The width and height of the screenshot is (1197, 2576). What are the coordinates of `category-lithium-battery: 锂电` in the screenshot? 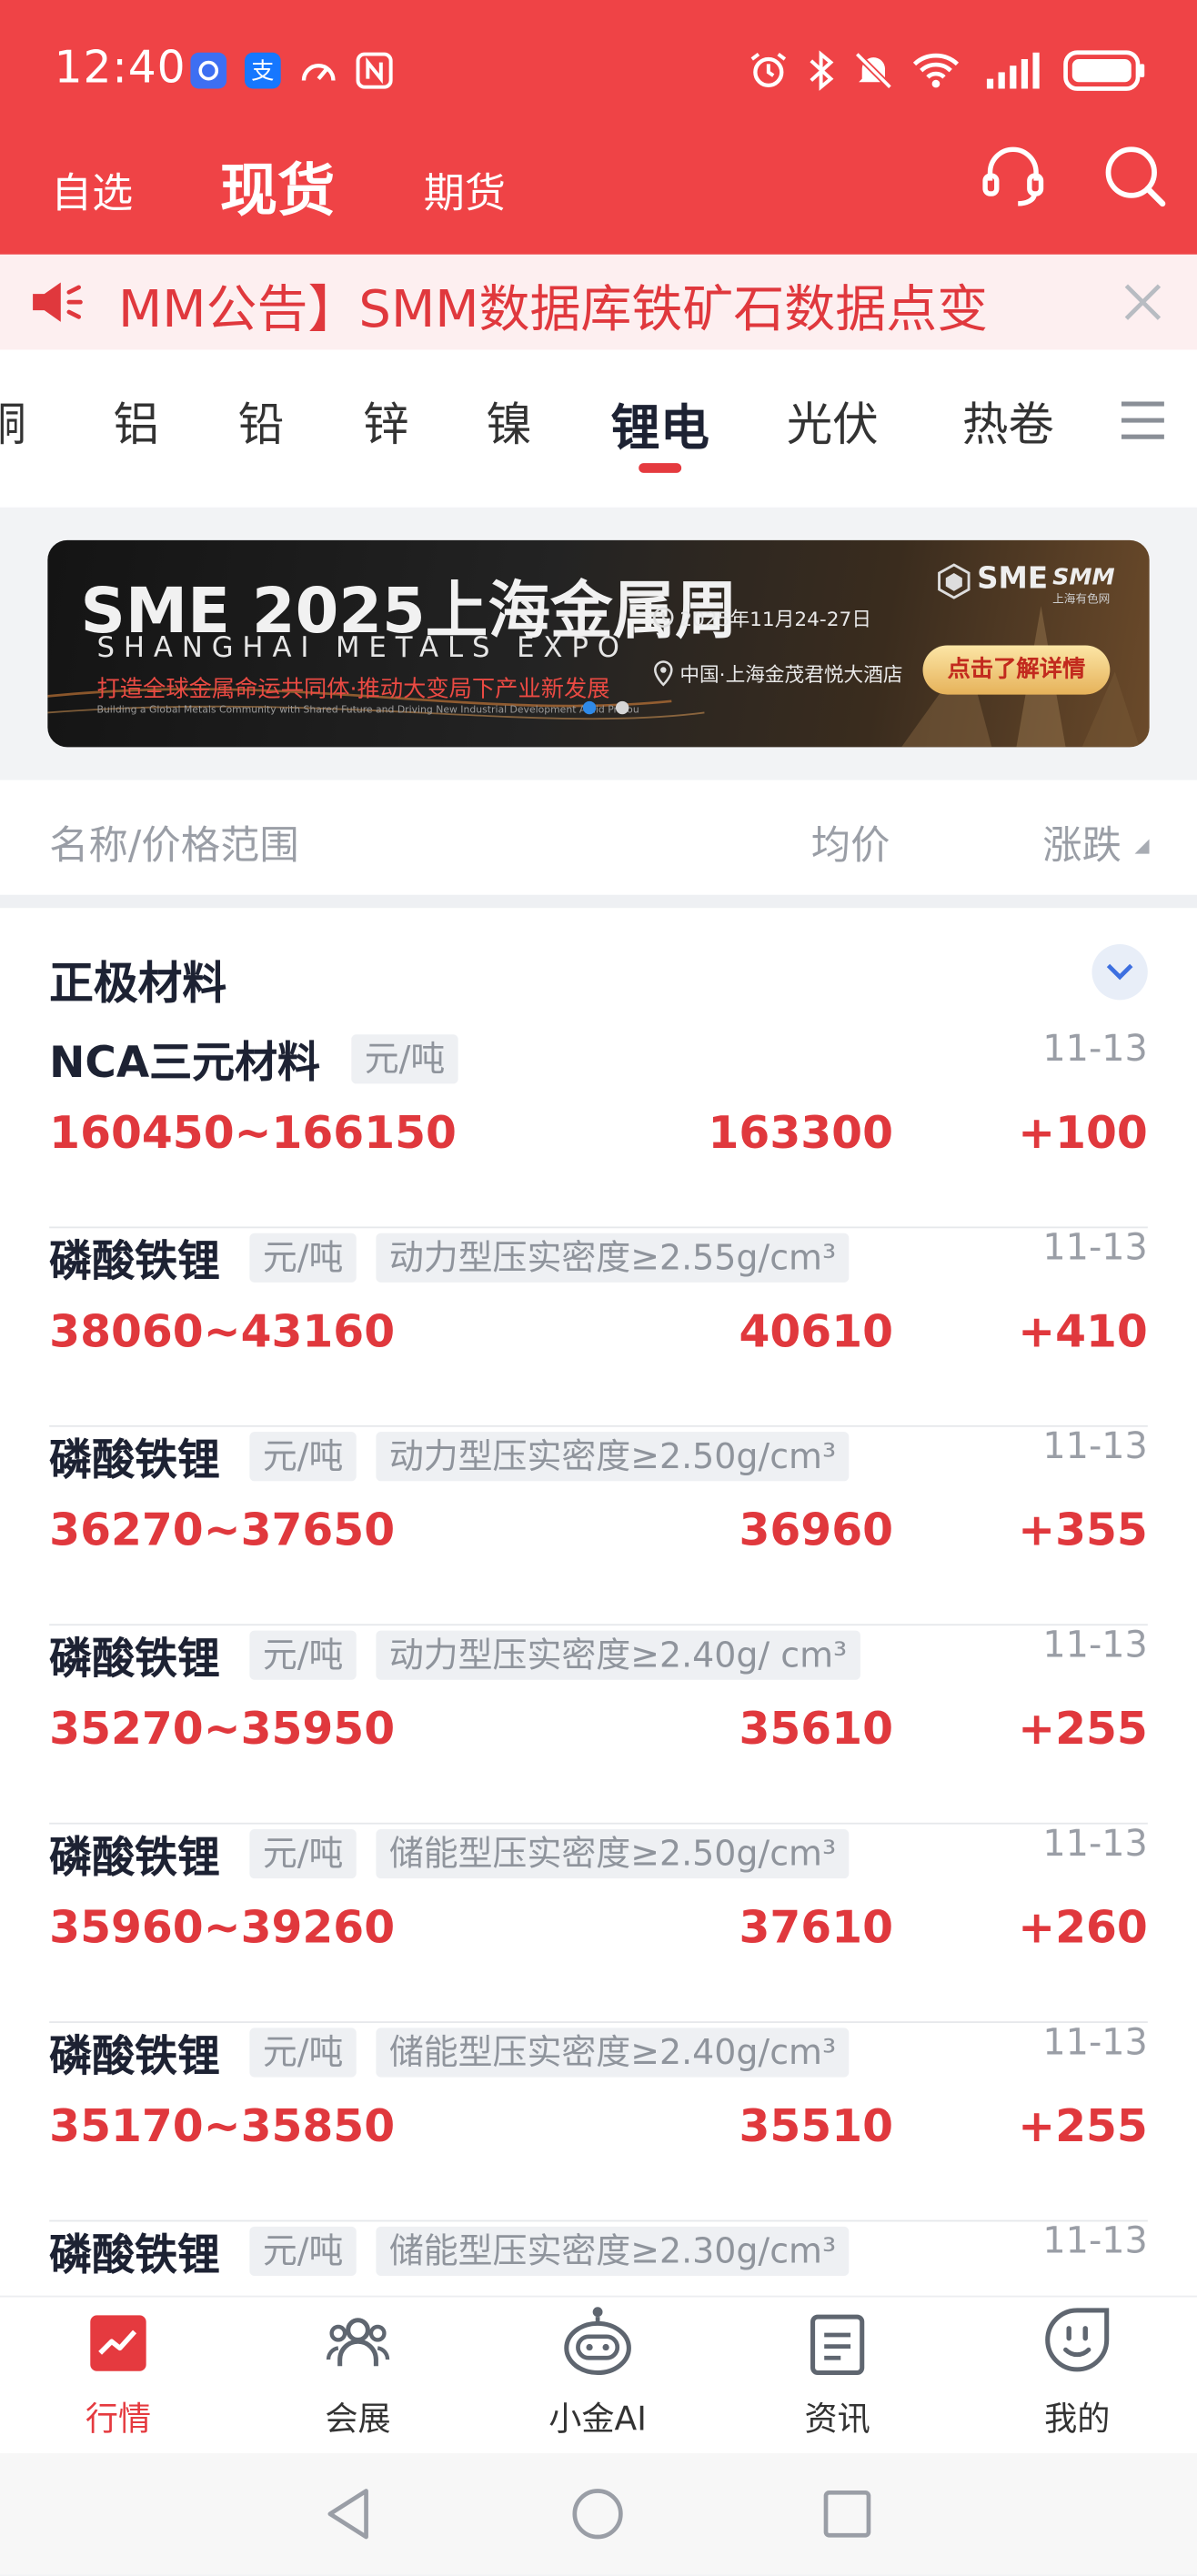 It's located at (660, 423).